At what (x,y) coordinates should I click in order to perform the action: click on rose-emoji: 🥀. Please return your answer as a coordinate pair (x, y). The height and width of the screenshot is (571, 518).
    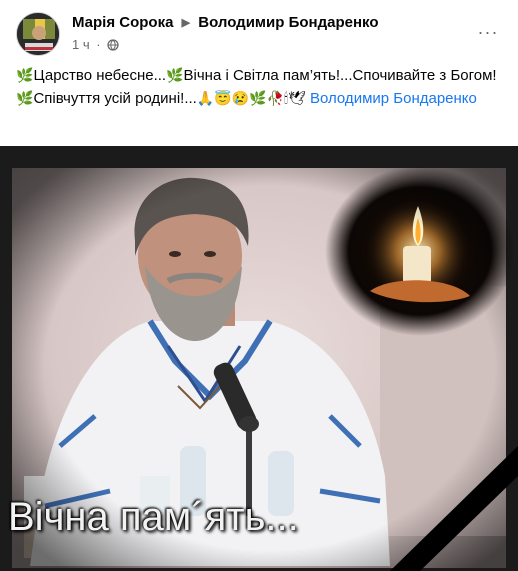
    Looking at the image, I should click on (275, 98).